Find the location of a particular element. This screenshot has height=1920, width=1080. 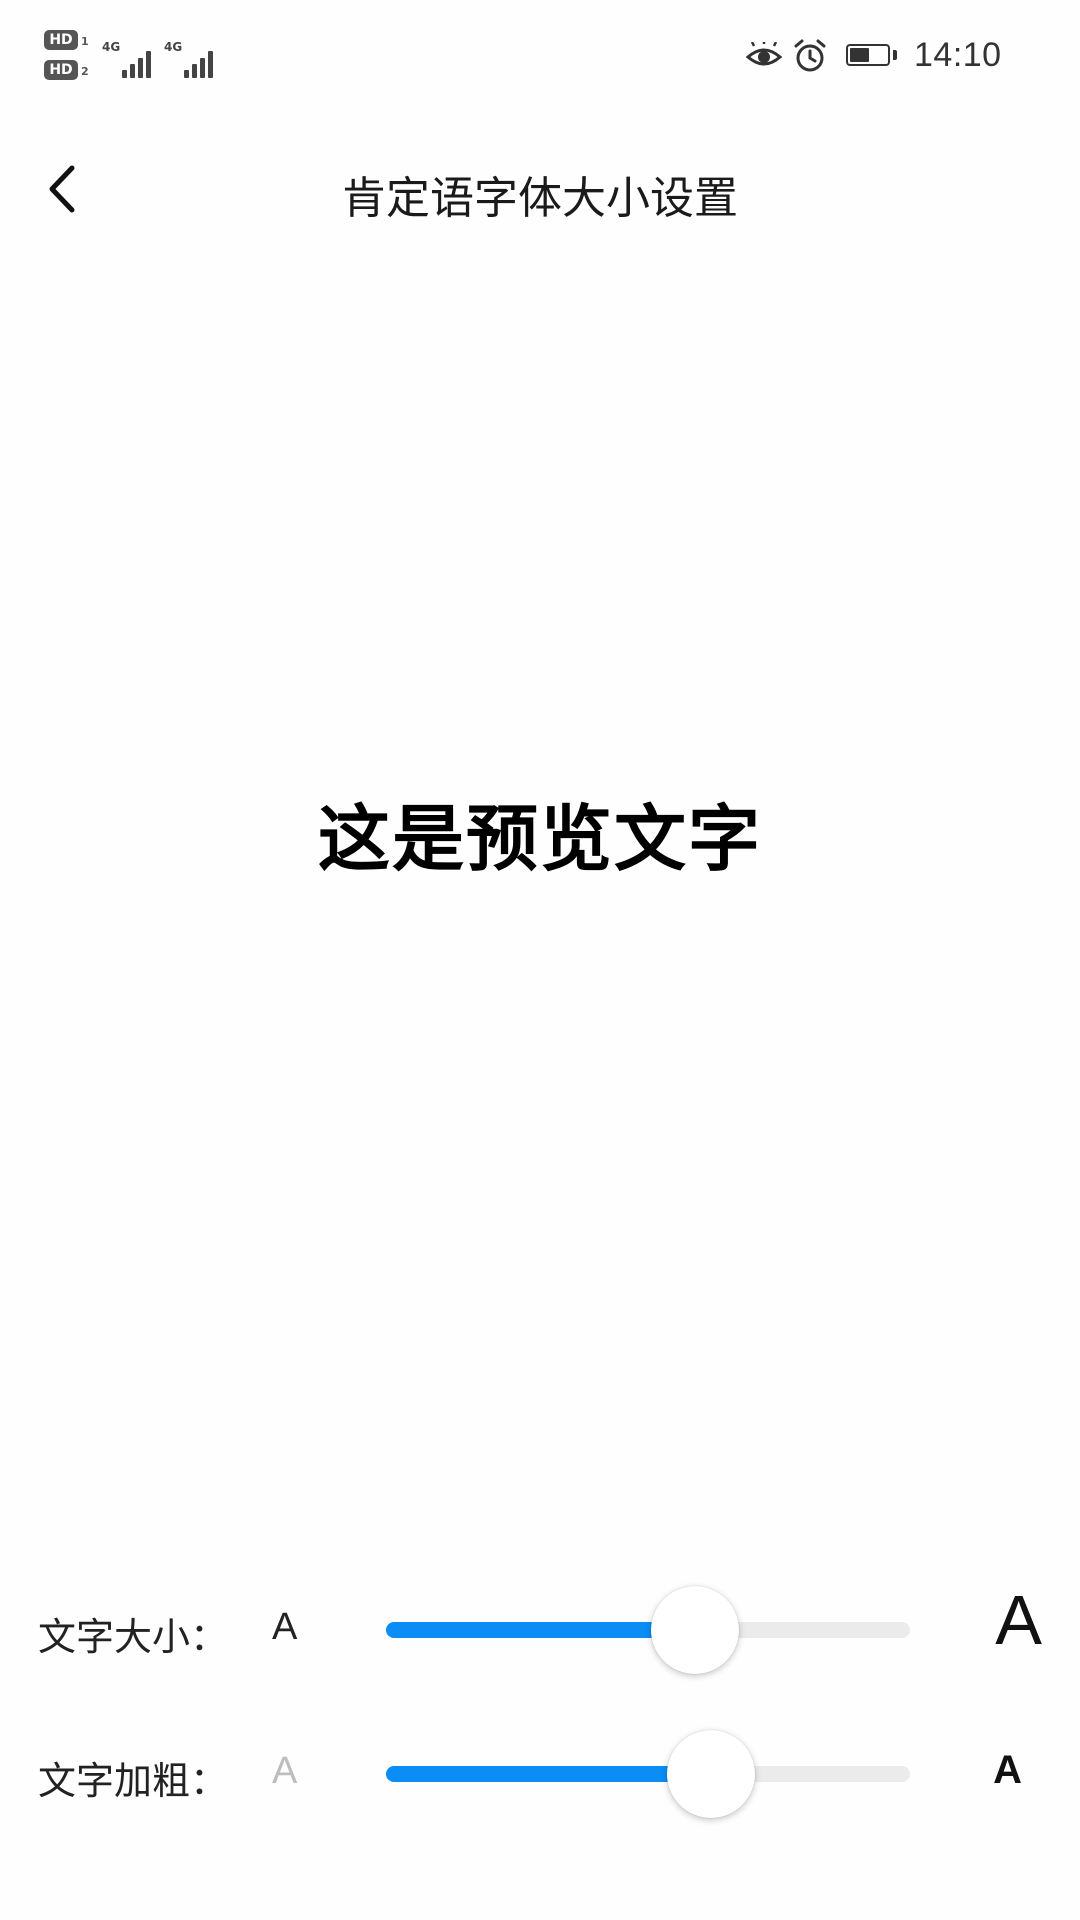

font-size-slider-fill is located at coordinates (541, 1630).